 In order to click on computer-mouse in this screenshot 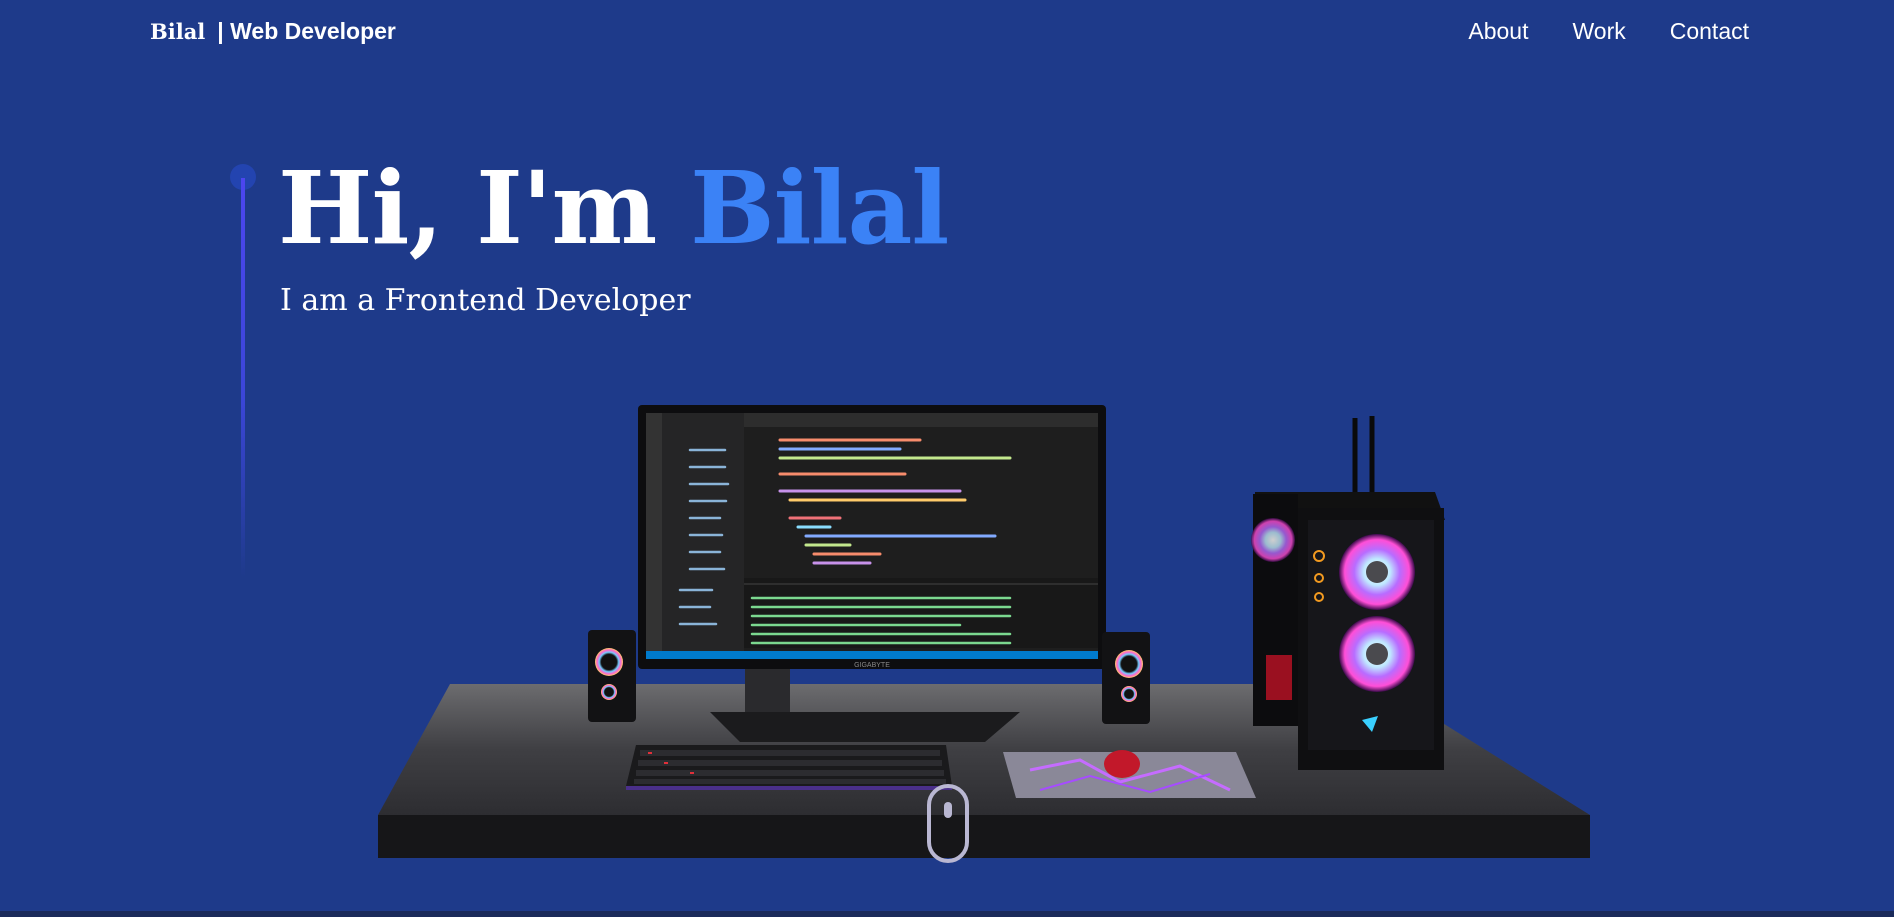, I will do `click(1122, 764)`.